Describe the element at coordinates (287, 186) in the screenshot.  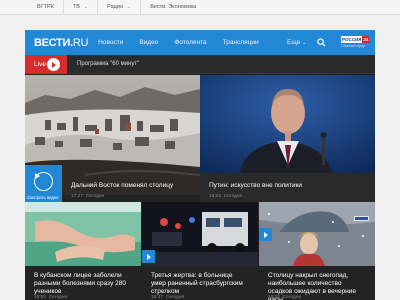
I see `headline: Путин: искусство вне политики` at that location.